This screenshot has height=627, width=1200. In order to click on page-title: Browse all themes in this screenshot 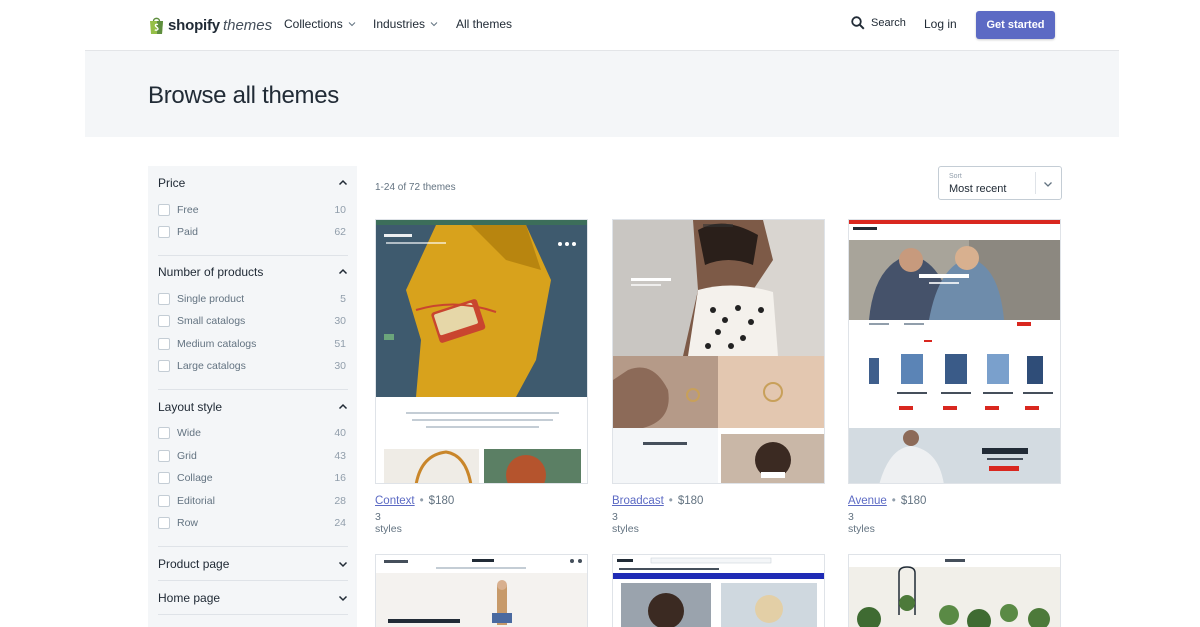, I will do `click(243, 95)`.